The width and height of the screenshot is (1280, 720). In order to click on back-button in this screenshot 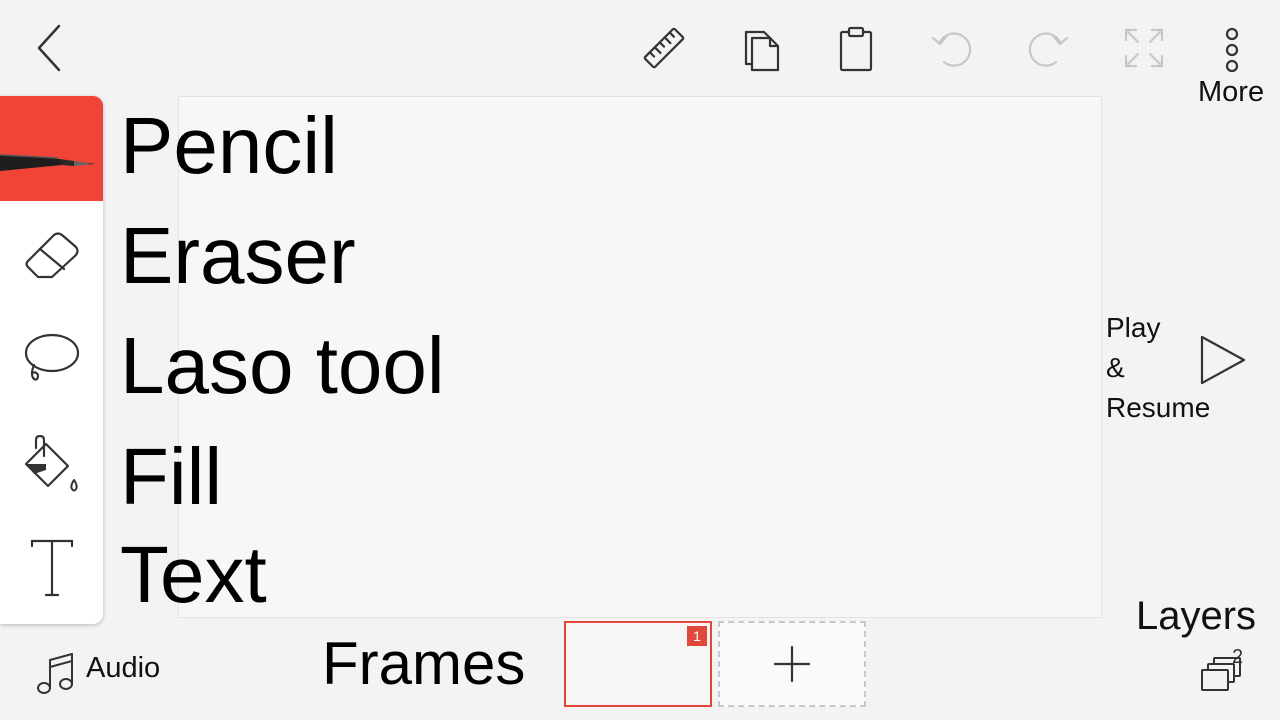, I will do `click(50, 48)`.